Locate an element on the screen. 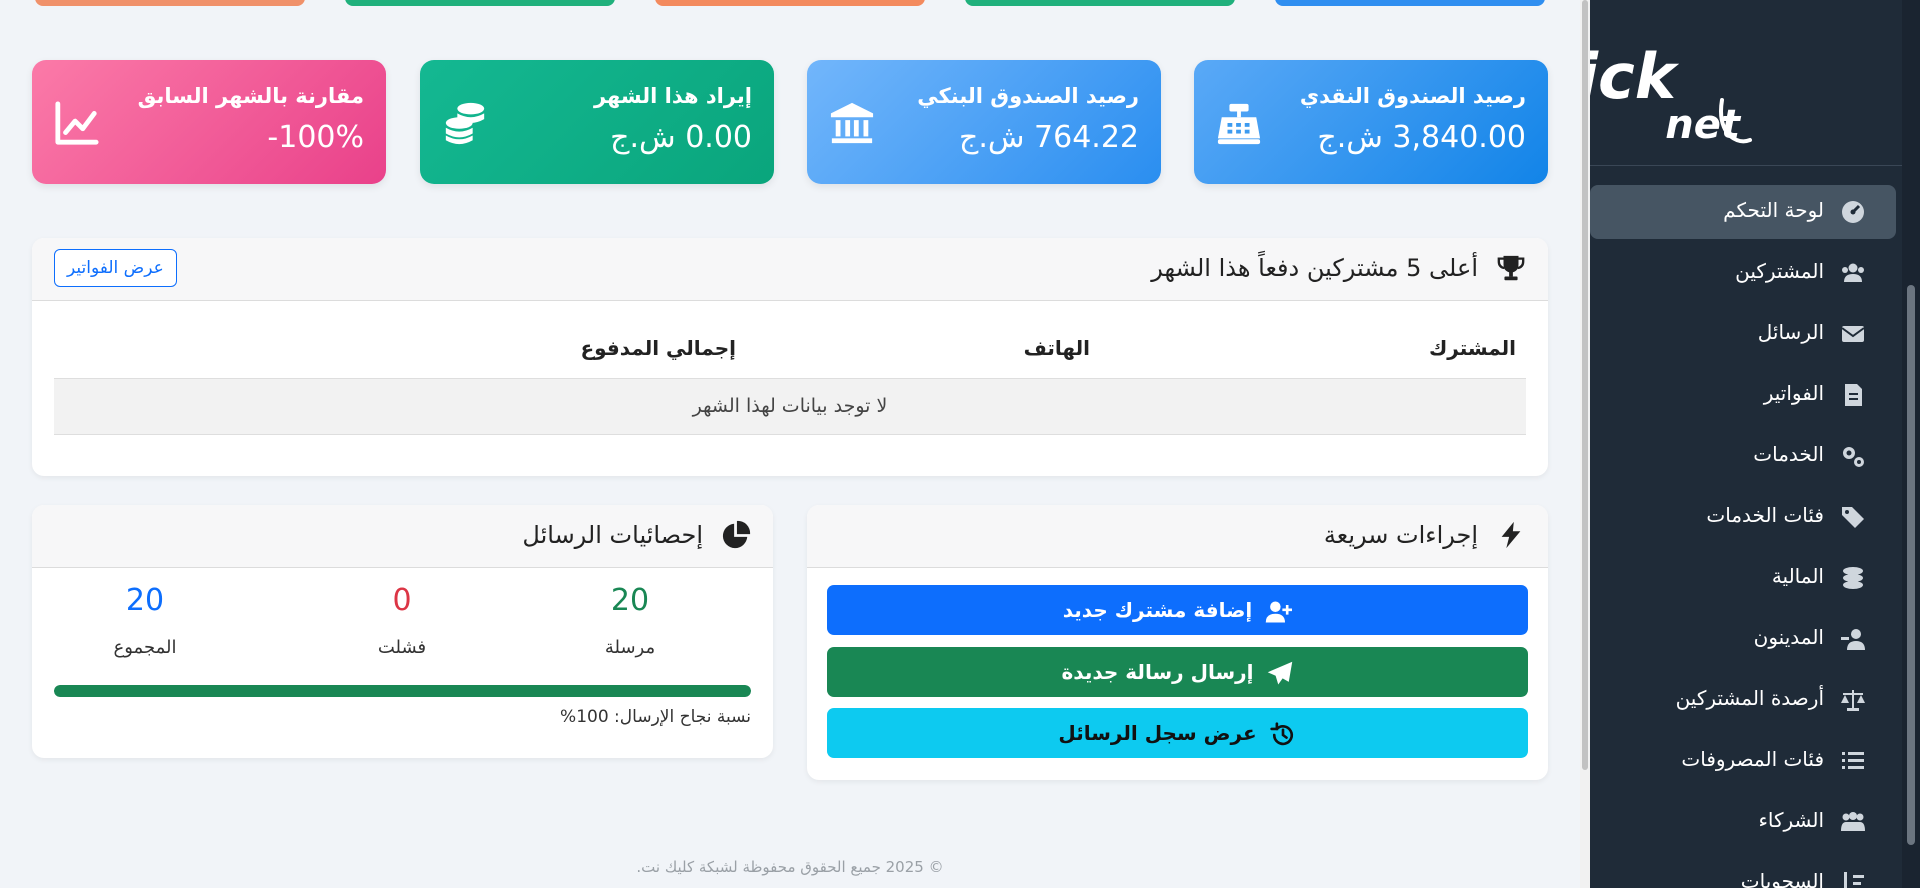 This screenshot has width=1920, height=888. users-icon is located at coordinates (1853, 272).